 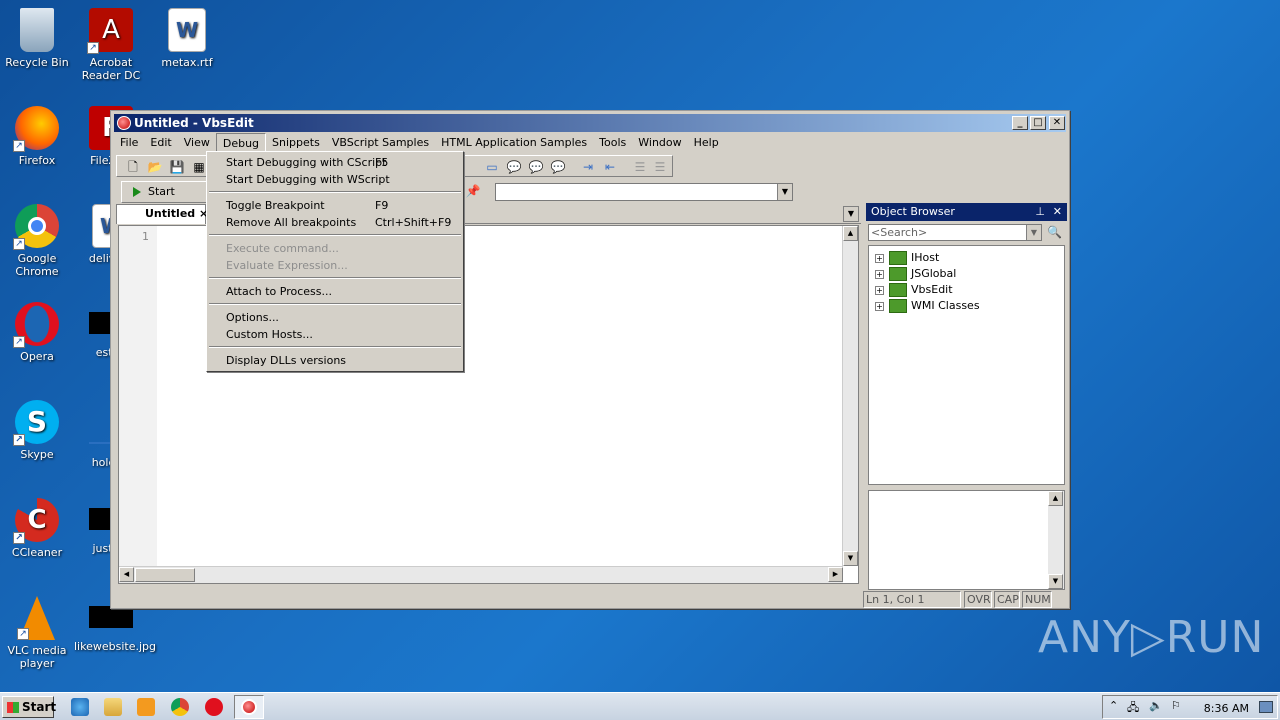 I want to click on menu-display-dlls: Display DLLs versions, so click(x=335, y=360).